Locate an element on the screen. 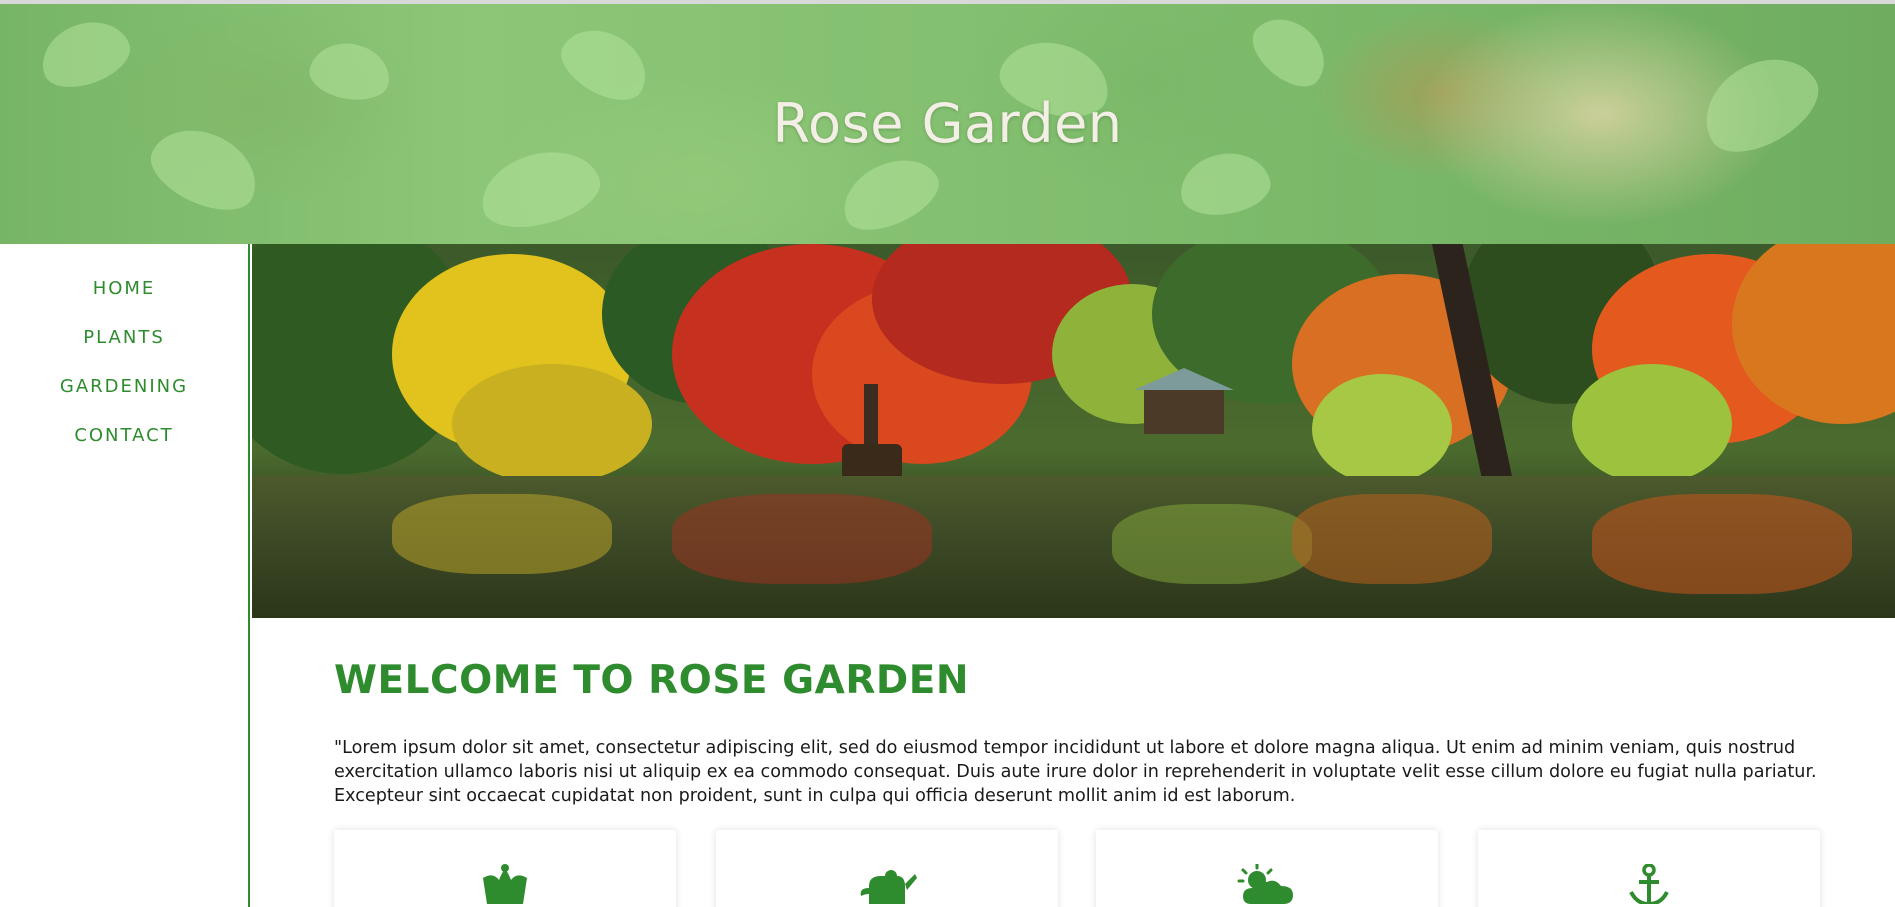  feature-card-anchor is located at coordinates (1649, 868).